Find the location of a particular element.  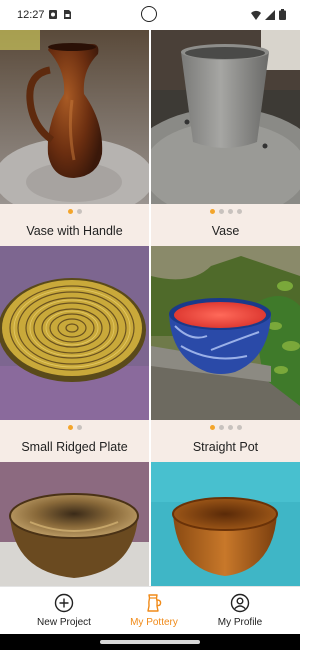

pottery-title: Vase is located at coordinates (225, 231).